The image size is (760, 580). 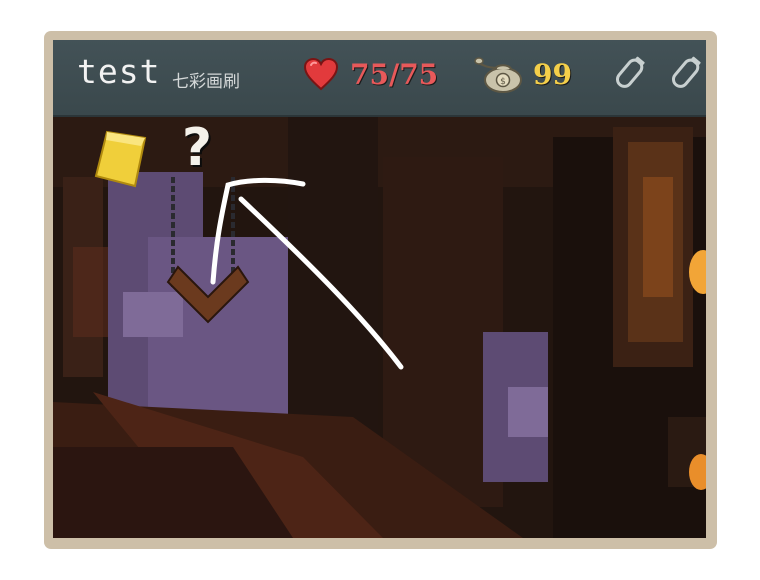 What do you see at coordinates (552, 74) in the screenshot?
I see `gold-value: 99` at bounding box center [552, 74].